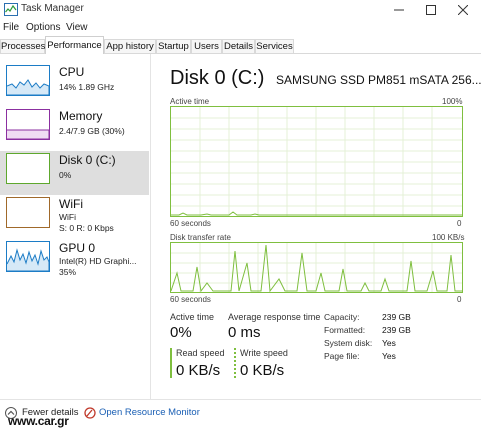  I want to click on active-time-graph-label: Active time, so click(190, 101).